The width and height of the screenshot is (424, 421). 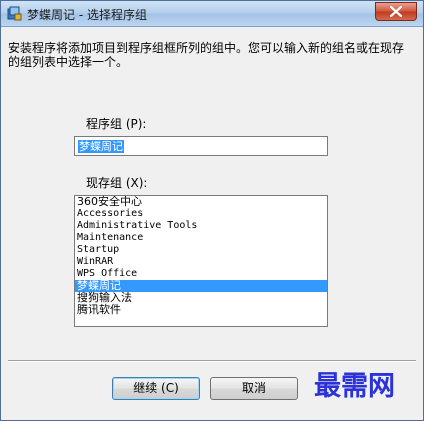 I want to click on cancel-button: 取消, so click(x=254, y=388).